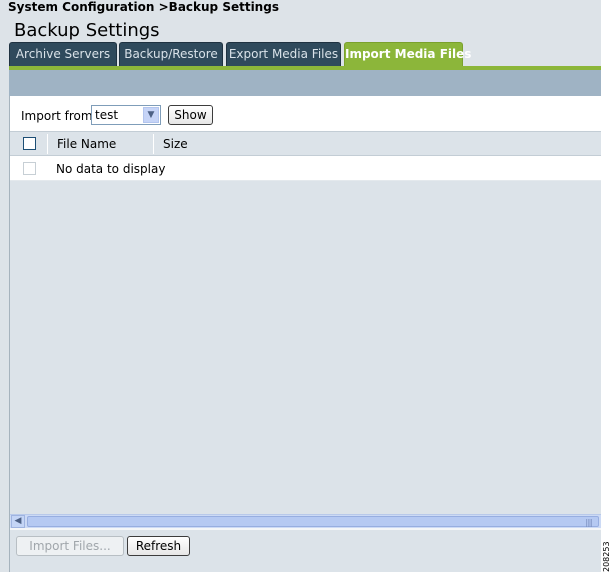 The image size is (613, 572). Describe the element at coordinates (305, 168) in the screenshot. I see `table-row: No data to display` at that location.